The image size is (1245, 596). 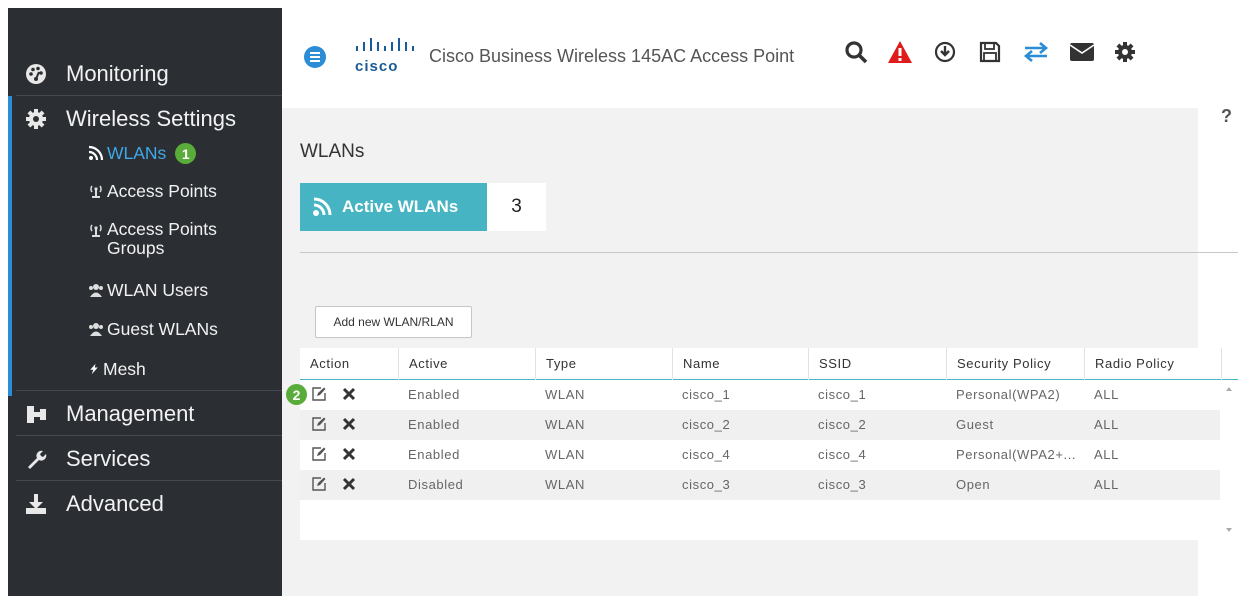 What do you see at coordinates (706, 454) in the screenshot?
I see `cell-name: cisco_4` at bounding box center [706, 454].